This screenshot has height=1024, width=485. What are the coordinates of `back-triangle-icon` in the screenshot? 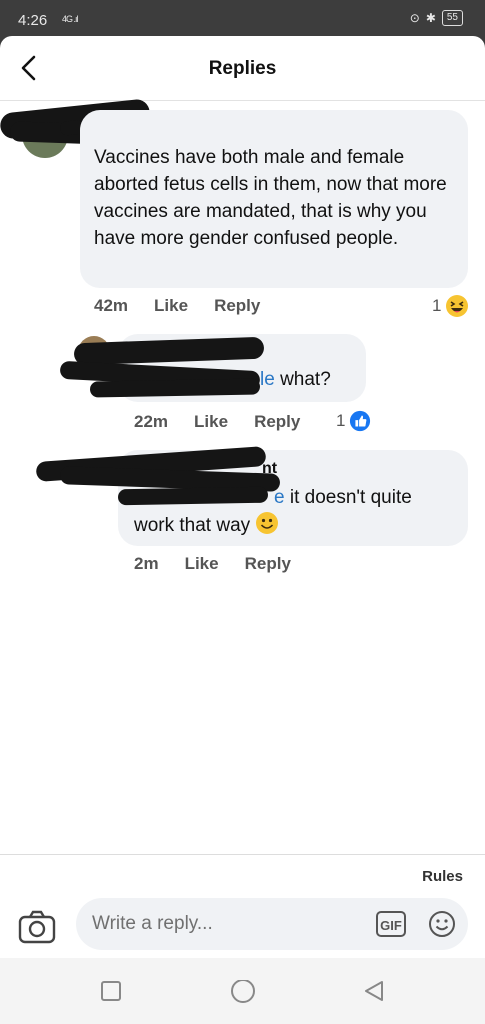 It's located at (374, 992).